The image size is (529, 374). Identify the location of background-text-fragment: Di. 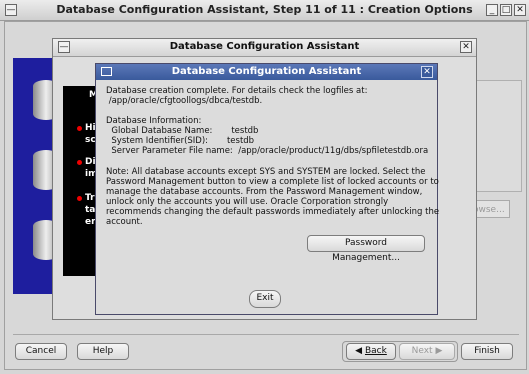
(90, 162).